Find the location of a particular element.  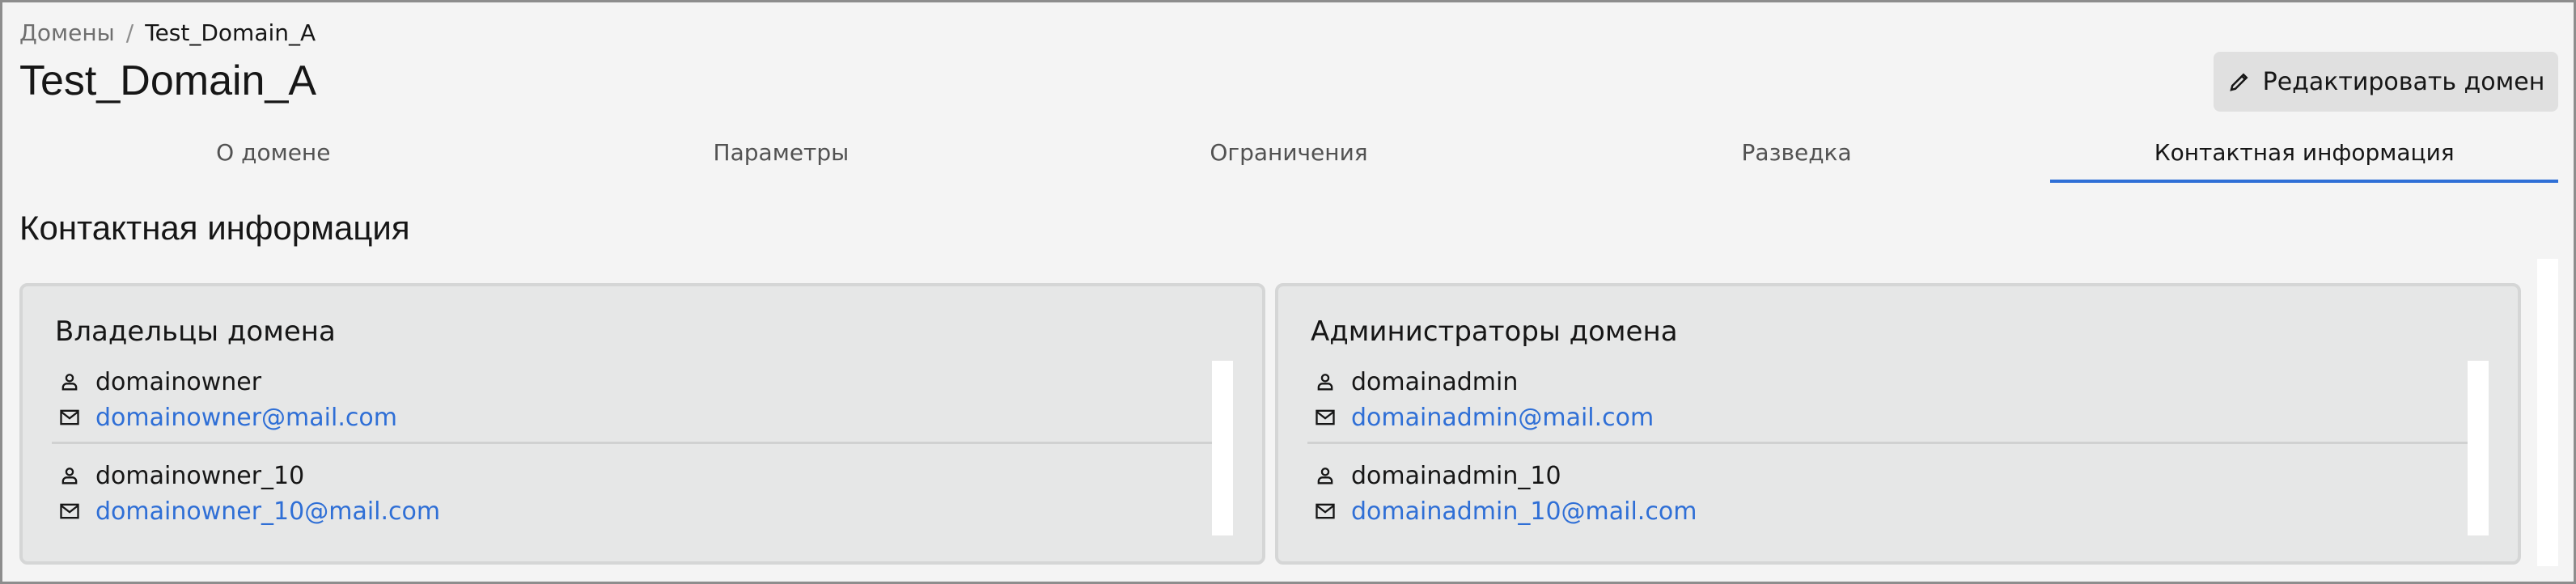

admin-contact: domainadmin domainadmin@mail.com is located at coordinates (1891, 399).